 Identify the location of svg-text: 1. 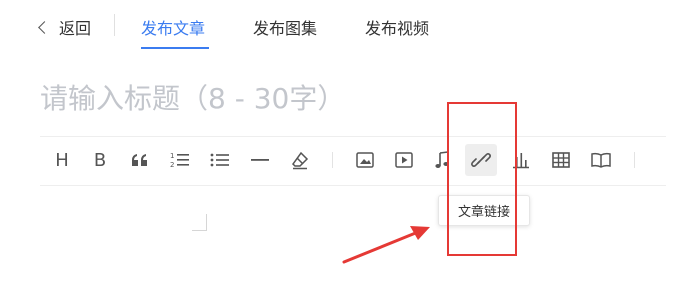
(172, 156).